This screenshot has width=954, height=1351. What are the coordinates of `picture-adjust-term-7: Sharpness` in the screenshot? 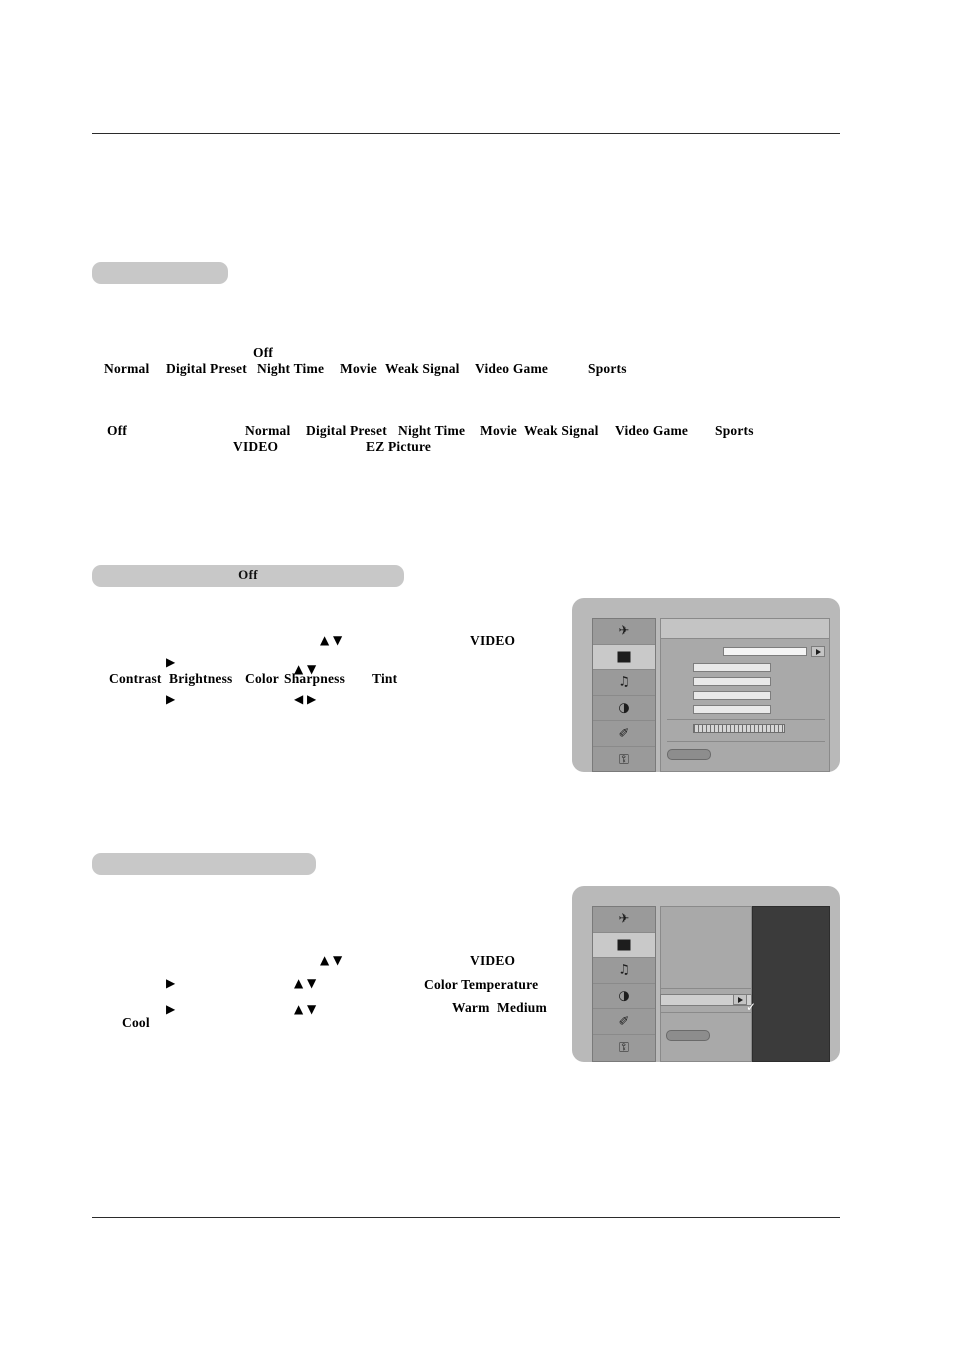 It's located at (315, 678).